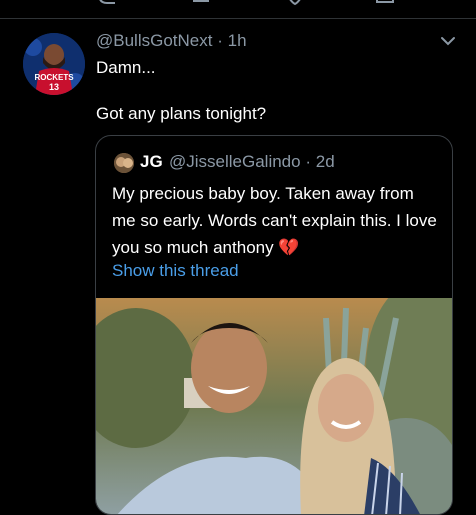 The height and width of the screenshot is (515, 476). I want to click on tweet-handle: @BullsGotNext, so click(154, 40).